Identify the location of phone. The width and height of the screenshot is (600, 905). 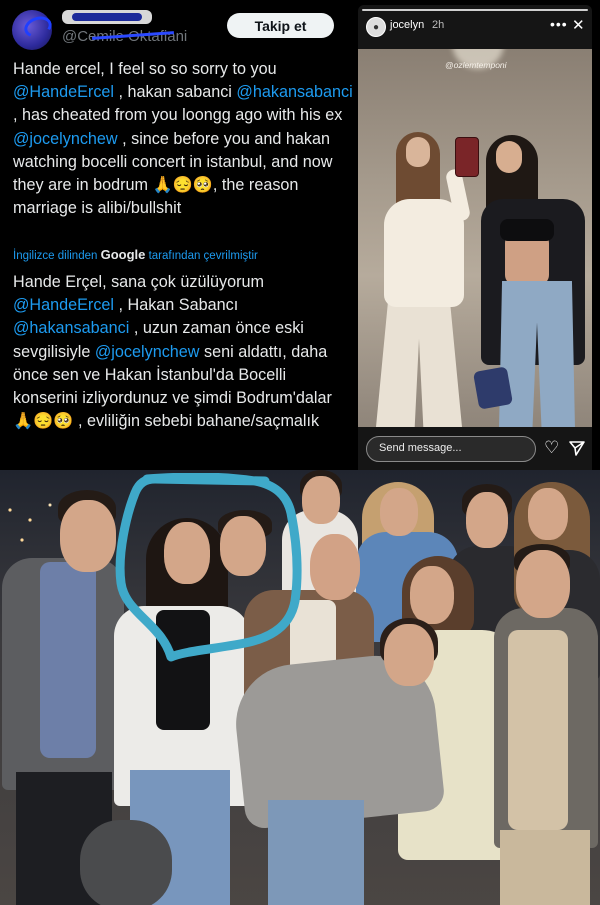
(467, 157).